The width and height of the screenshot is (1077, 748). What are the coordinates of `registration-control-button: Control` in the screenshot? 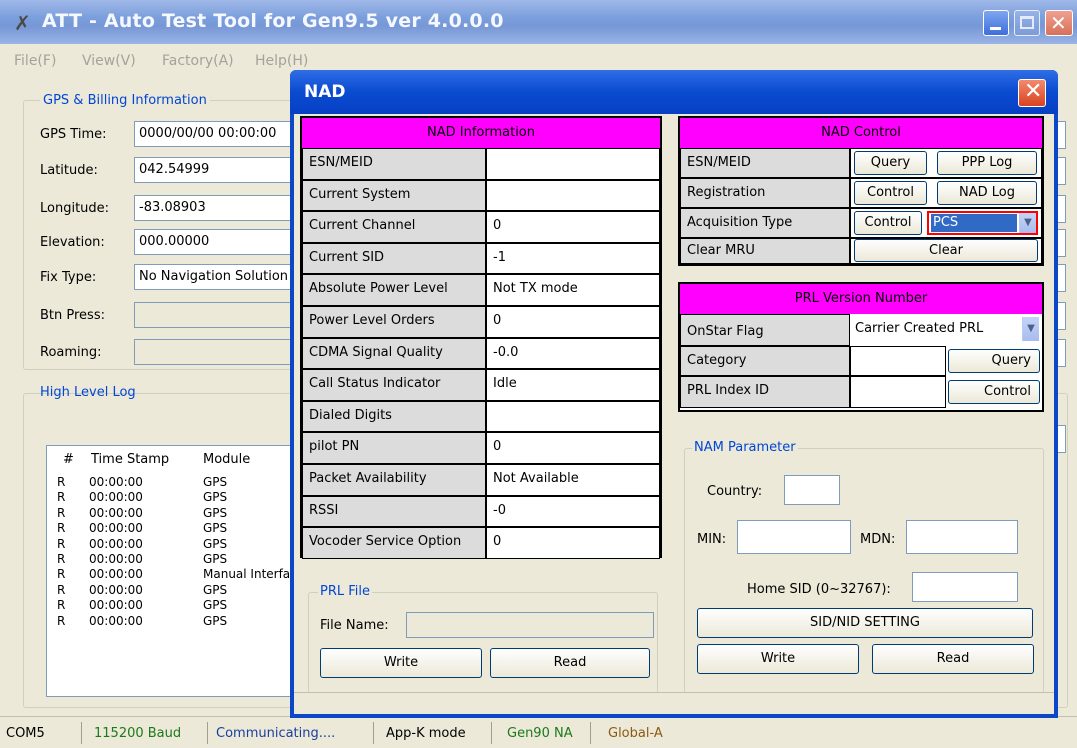 It's located at (890, 193).